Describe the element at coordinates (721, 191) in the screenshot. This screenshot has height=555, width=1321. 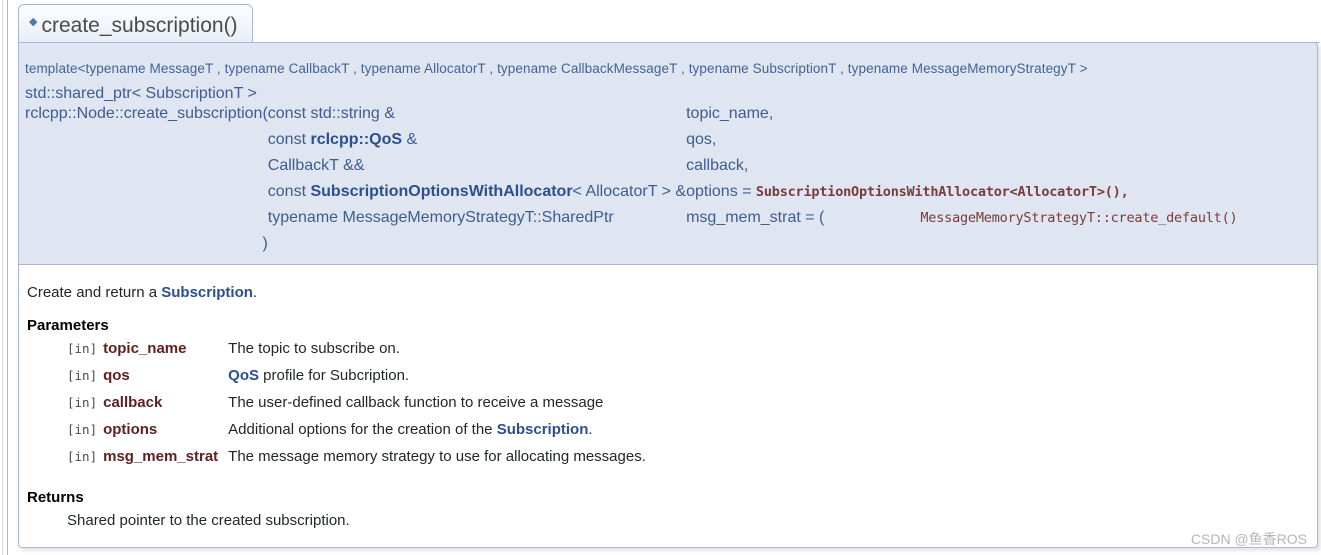
I see `param-name-3: options =` at that location.